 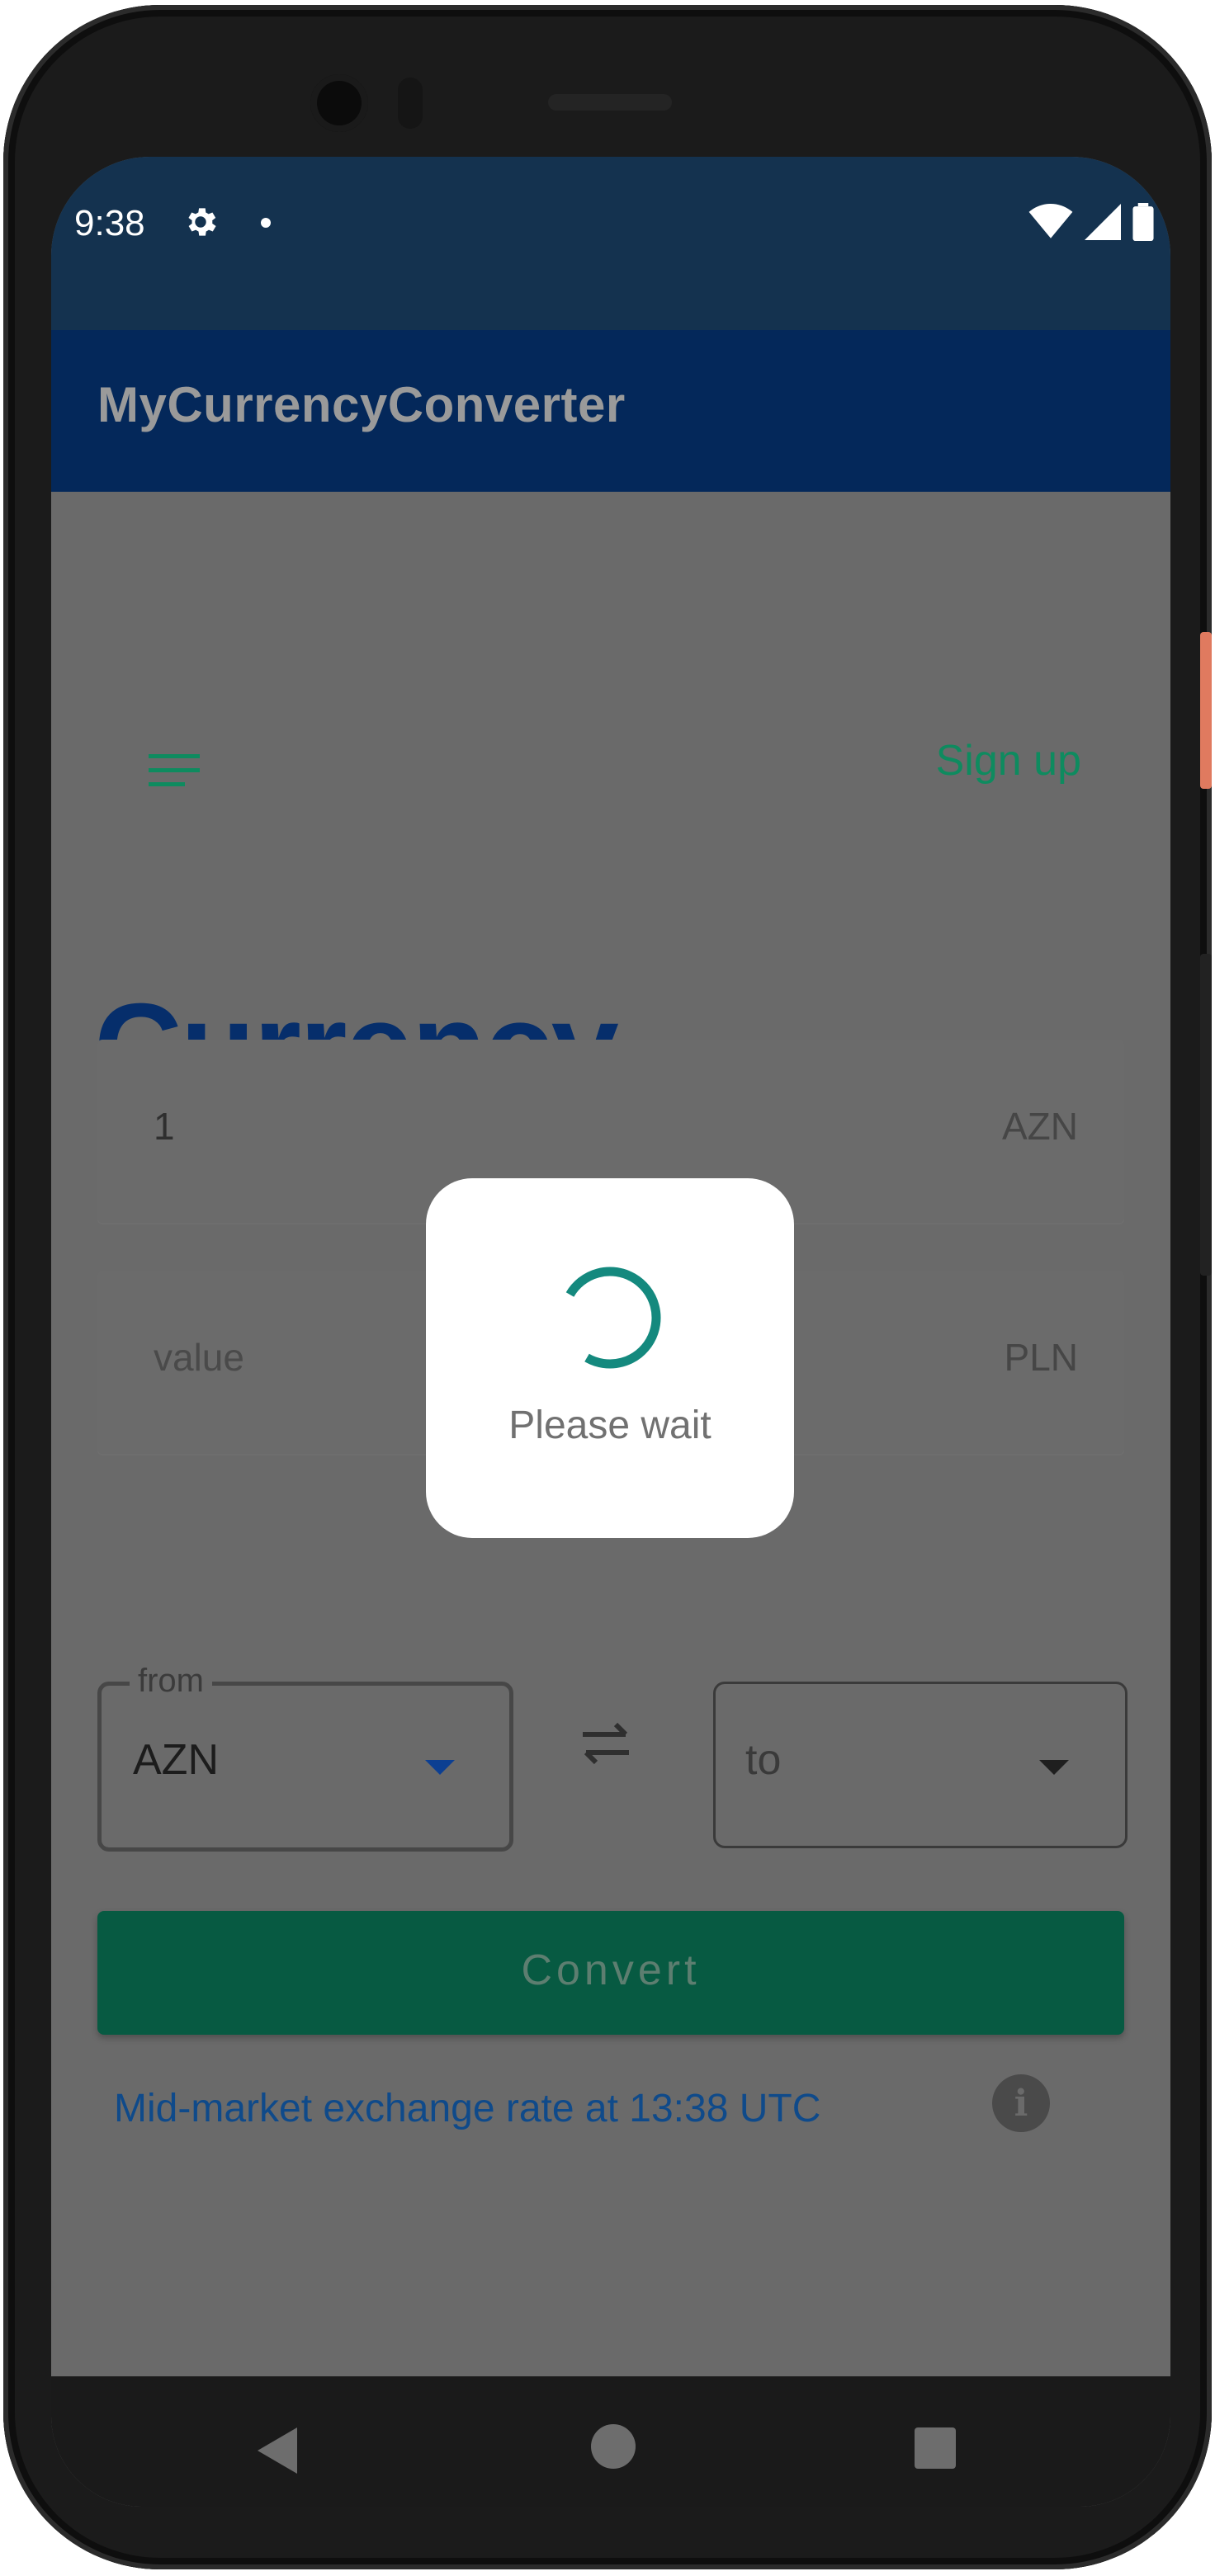 What do you see at coordinates (1040, 1126) in the screenshot?
I see `amount-from-currency: AZN` at bounding box center [1040, 1126].